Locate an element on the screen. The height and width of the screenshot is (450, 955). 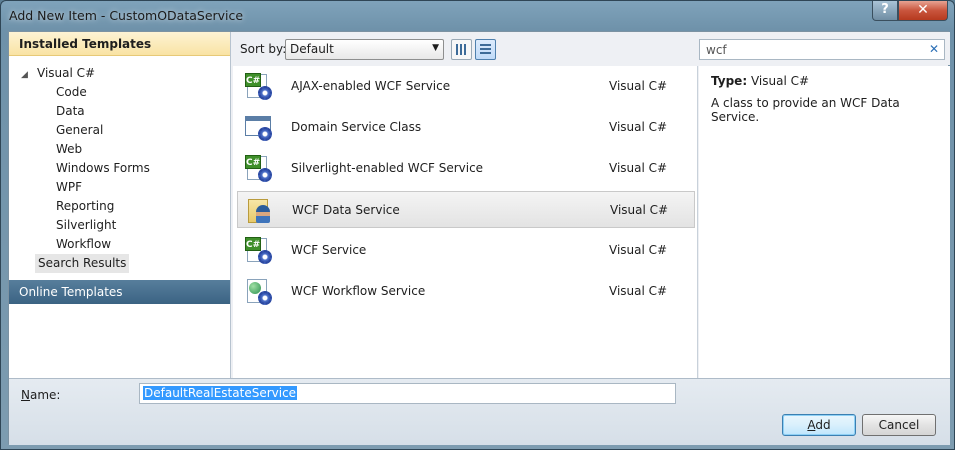
tree-item-windows-forms: Windows Forms is located at coordinates (103, 168).